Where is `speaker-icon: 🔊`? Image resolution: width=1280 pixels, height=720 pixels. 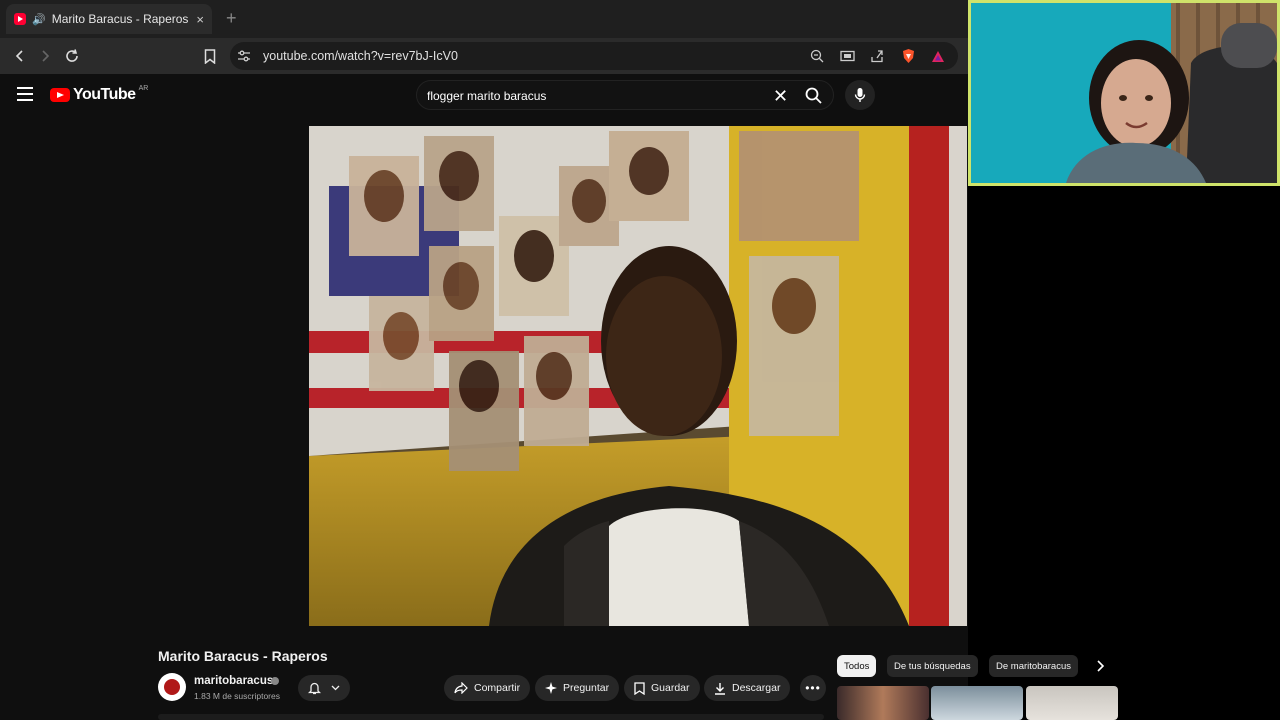 speaker-icon: 🔊 is located at coordinates (39, 19).